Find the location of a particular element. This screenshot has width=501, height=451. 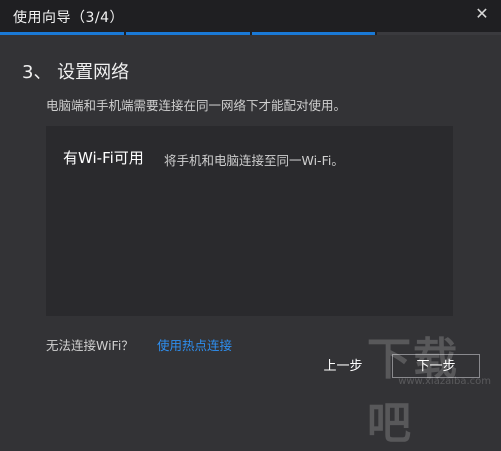

title-bar: 使用向导（3/4） ✕ is located at coordinates (250, 16).